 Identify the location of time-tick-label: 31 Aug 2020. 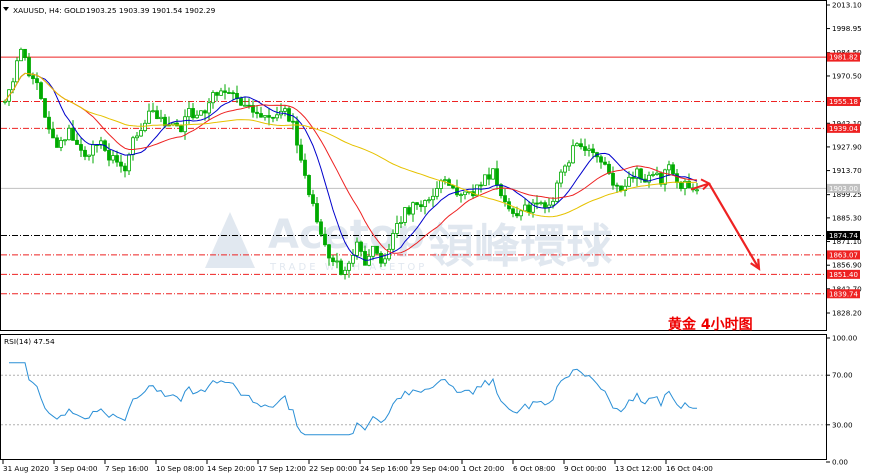
(26, 468).